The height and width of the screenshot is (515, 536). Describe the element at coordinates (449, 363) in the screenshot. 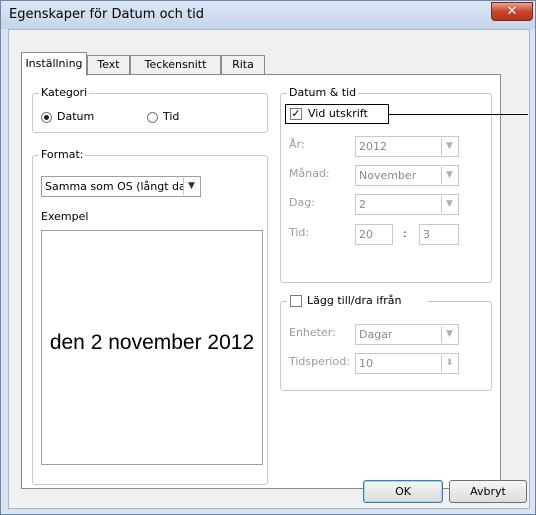

I see `spin-icon: ⬍` at that location.